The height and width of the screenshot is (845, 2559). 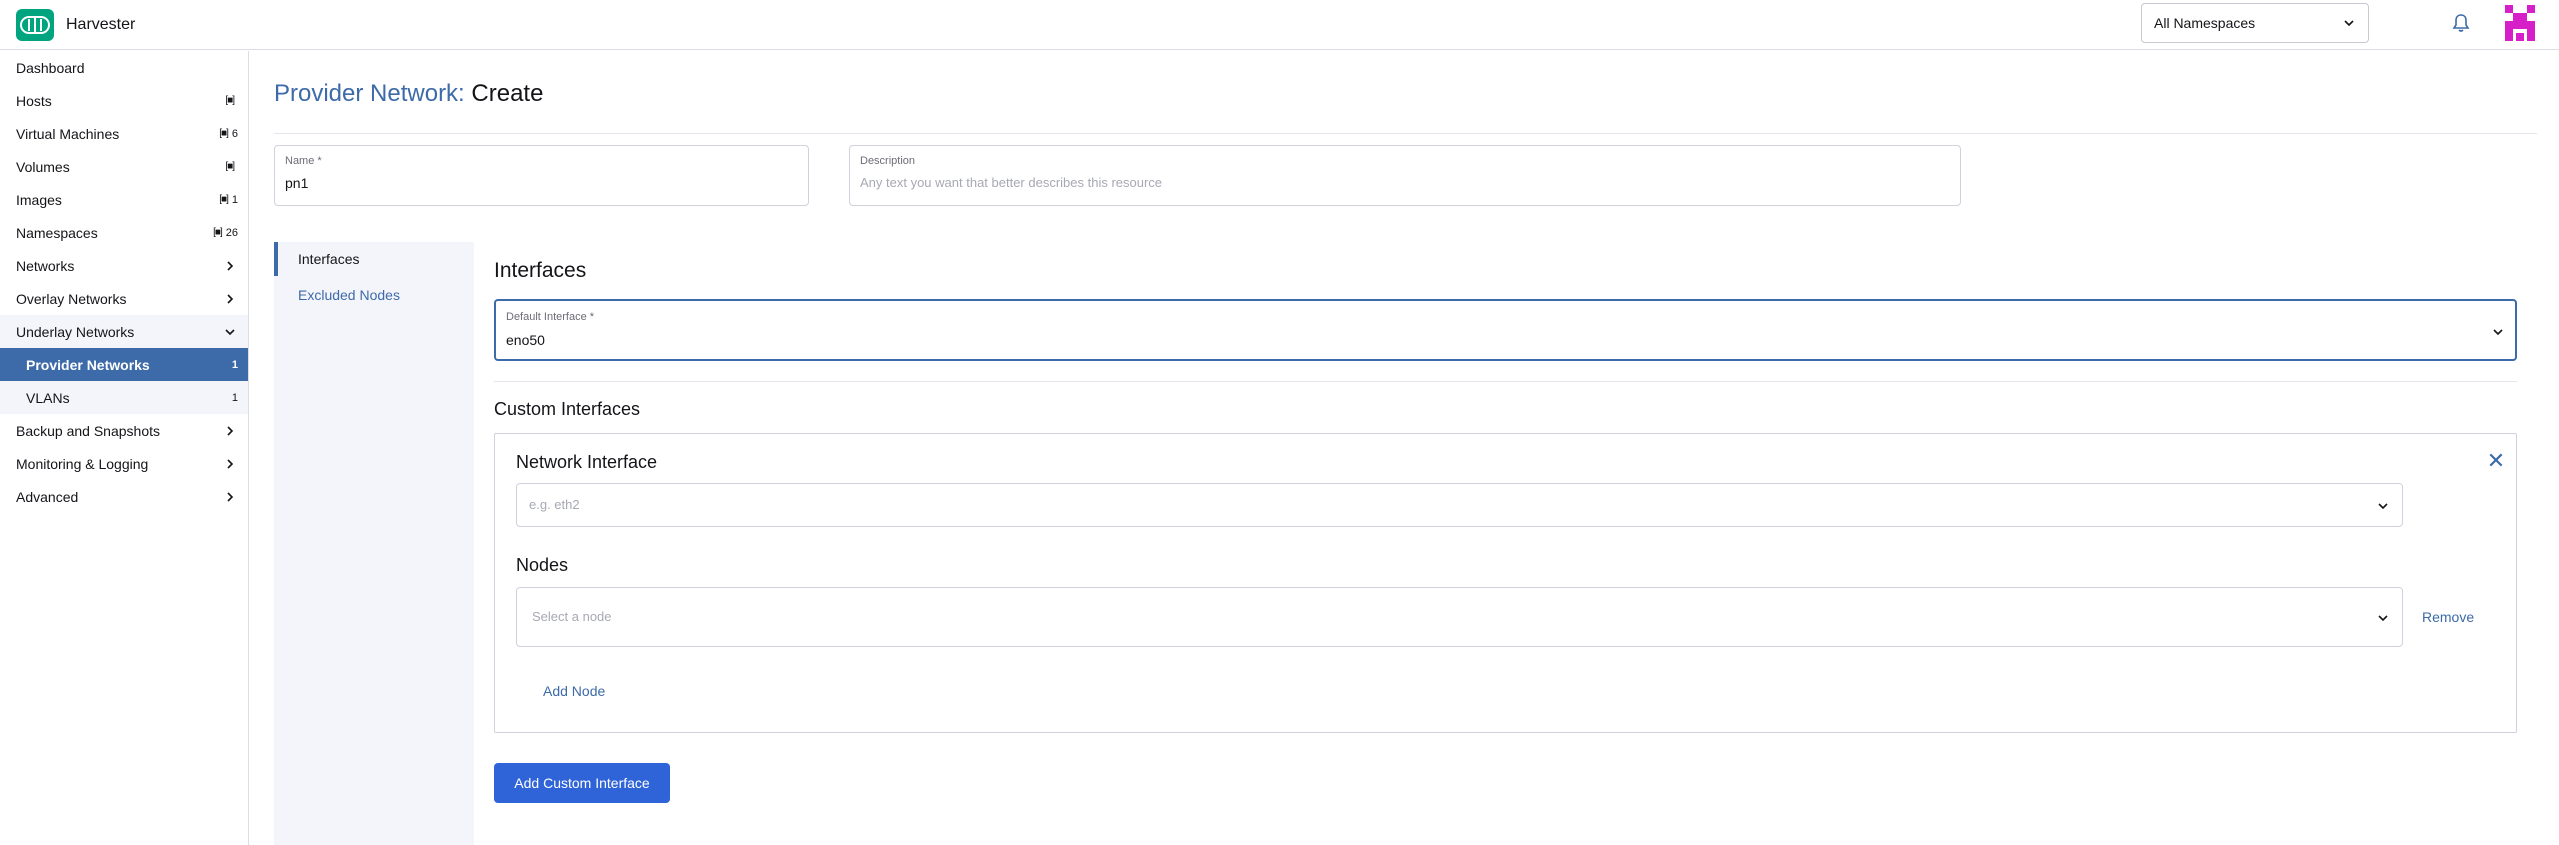 What do you see at coordinates (124, 166) in the screenshot?
I see `sidebar-item-volumes: Volumes [■]` at bounding box center [124, 166].